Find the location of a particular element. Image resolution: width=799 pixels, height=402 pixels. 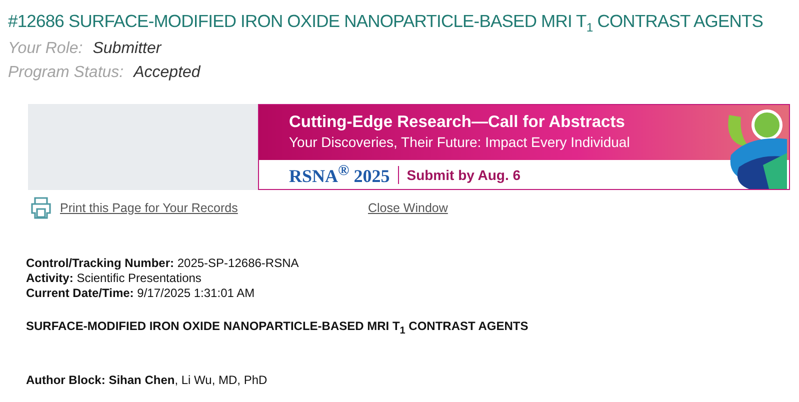

logo: RSNA$^{®}$ 2025 is located at coordinates (339, 175).